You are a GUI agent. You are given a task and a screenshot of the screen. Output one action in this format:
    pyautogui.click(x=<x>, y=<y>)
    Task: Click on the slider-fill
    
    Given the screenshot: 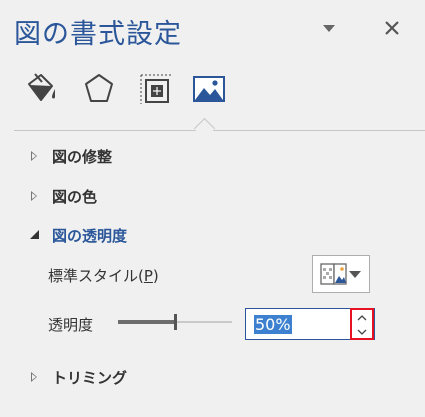 What is the action you would take?
    pyautogui.click(x=146, y=322)
    